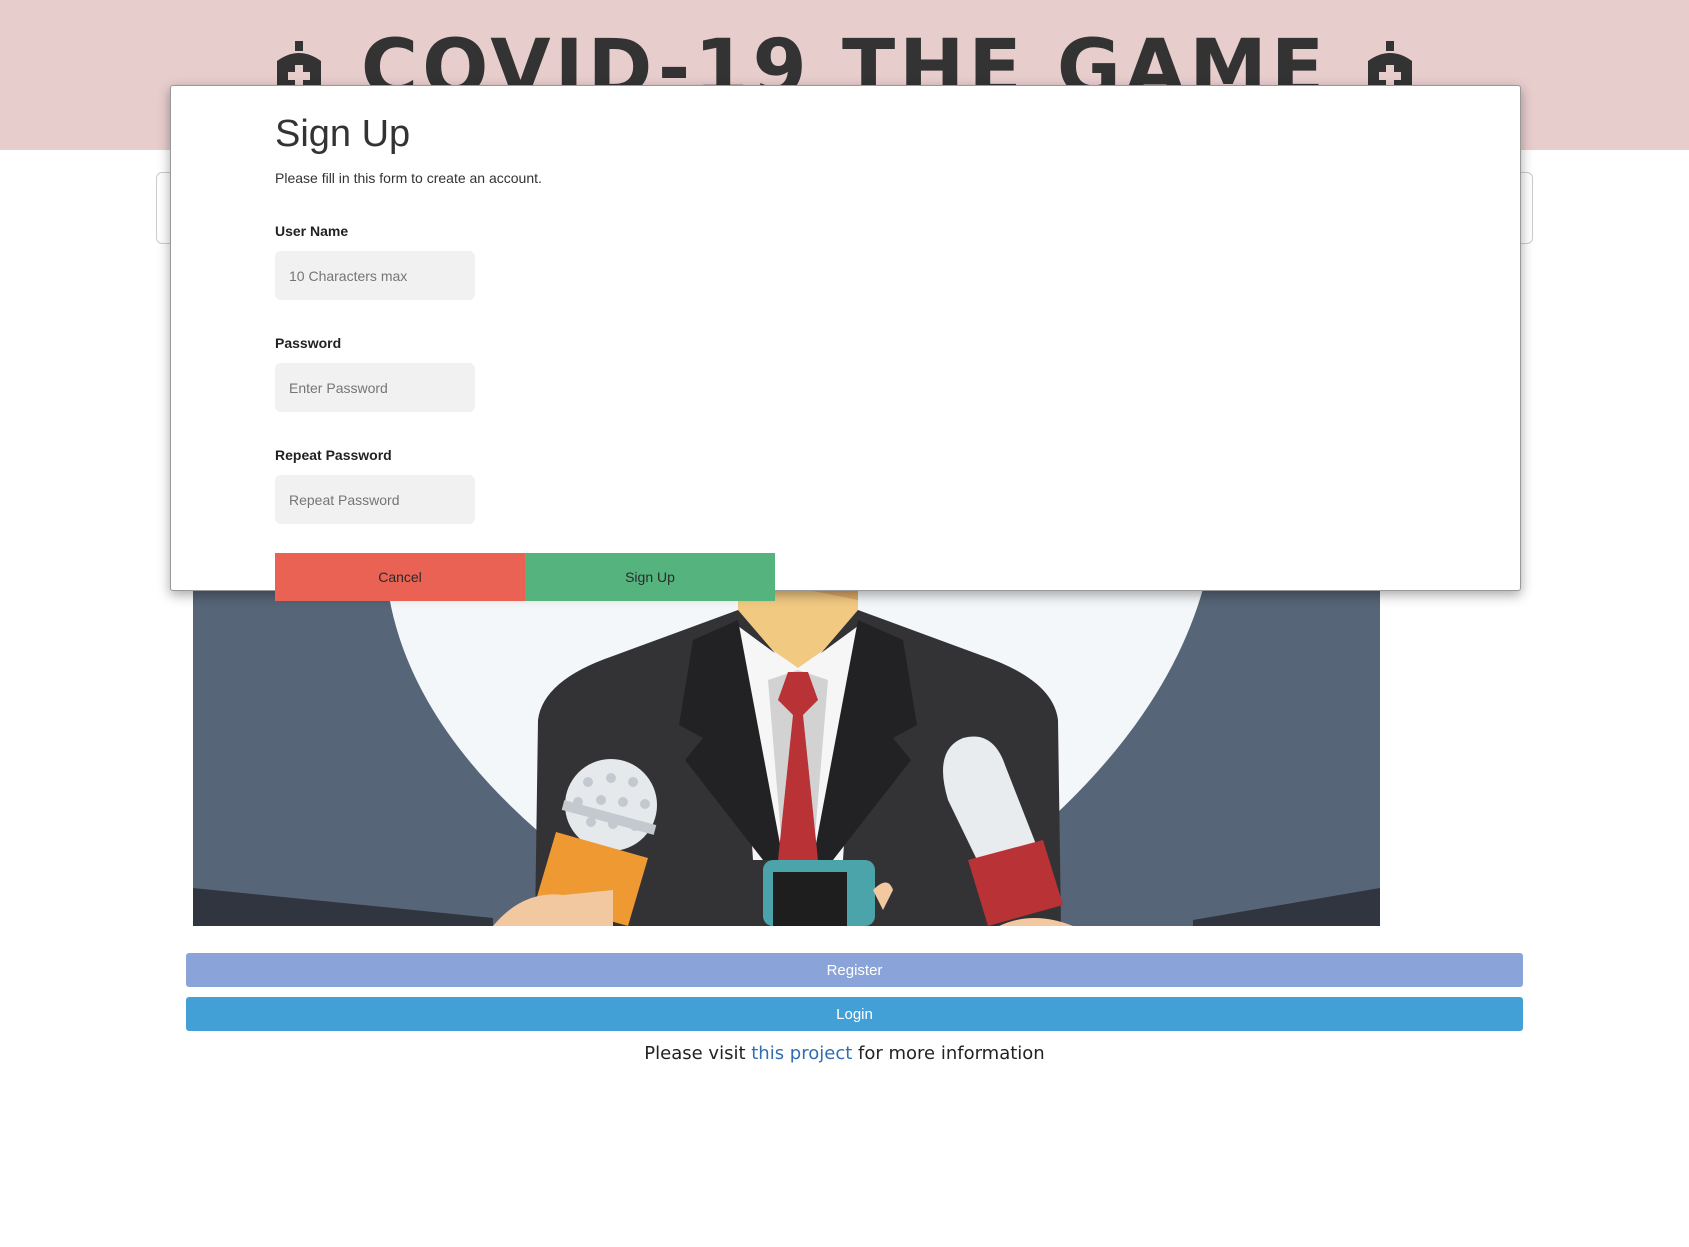  I want to click on password-group: Password, so click(375, 373).